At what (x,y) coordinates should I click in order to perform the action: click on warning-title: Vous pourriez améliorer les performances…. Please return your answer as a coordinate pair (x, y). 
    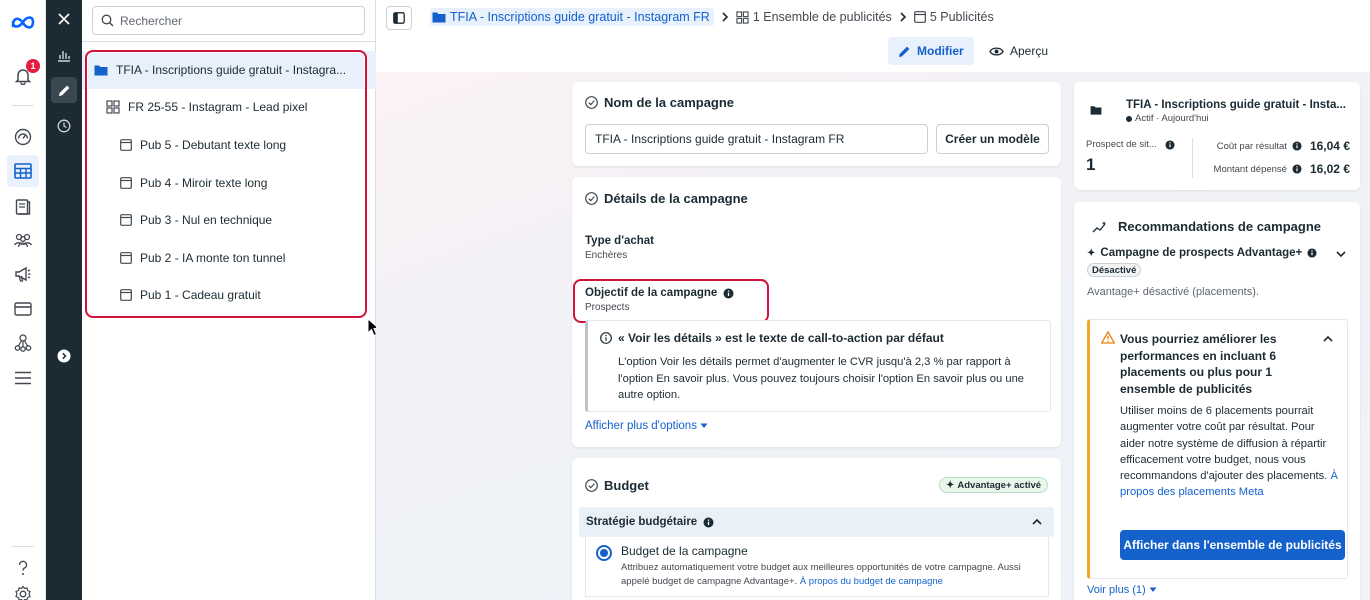
    Looking at the image, I should click on (1198, 364).